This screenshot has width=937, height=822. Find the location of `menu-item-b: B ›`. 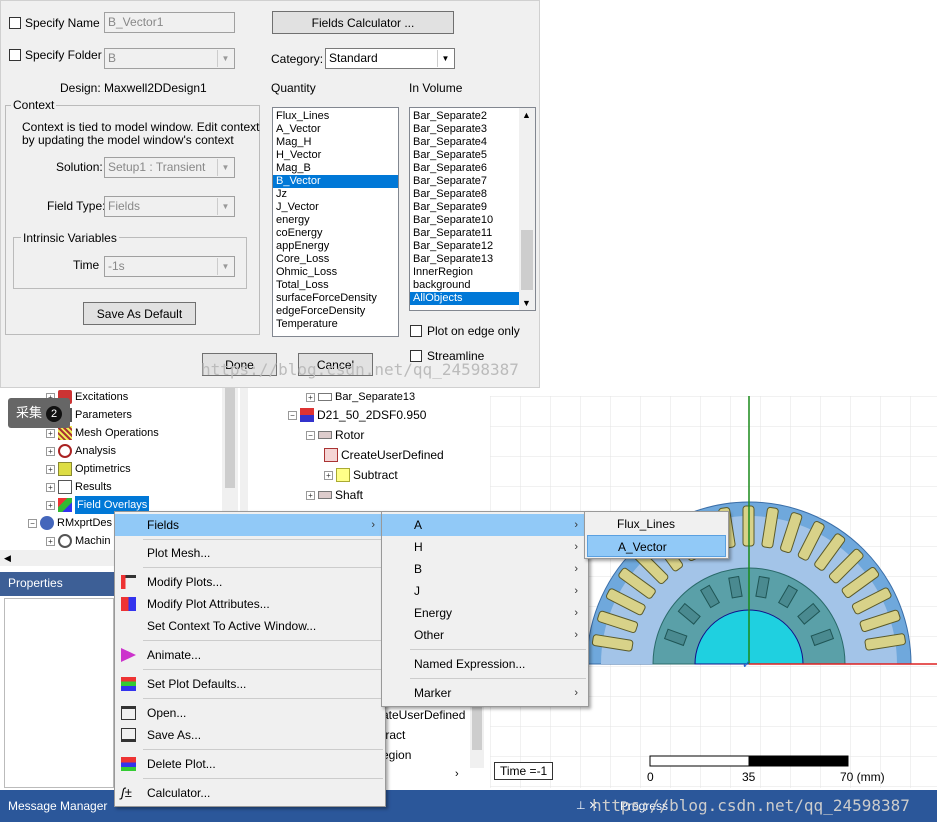

menu-item-b: B › is located at coordinates (485, 569).